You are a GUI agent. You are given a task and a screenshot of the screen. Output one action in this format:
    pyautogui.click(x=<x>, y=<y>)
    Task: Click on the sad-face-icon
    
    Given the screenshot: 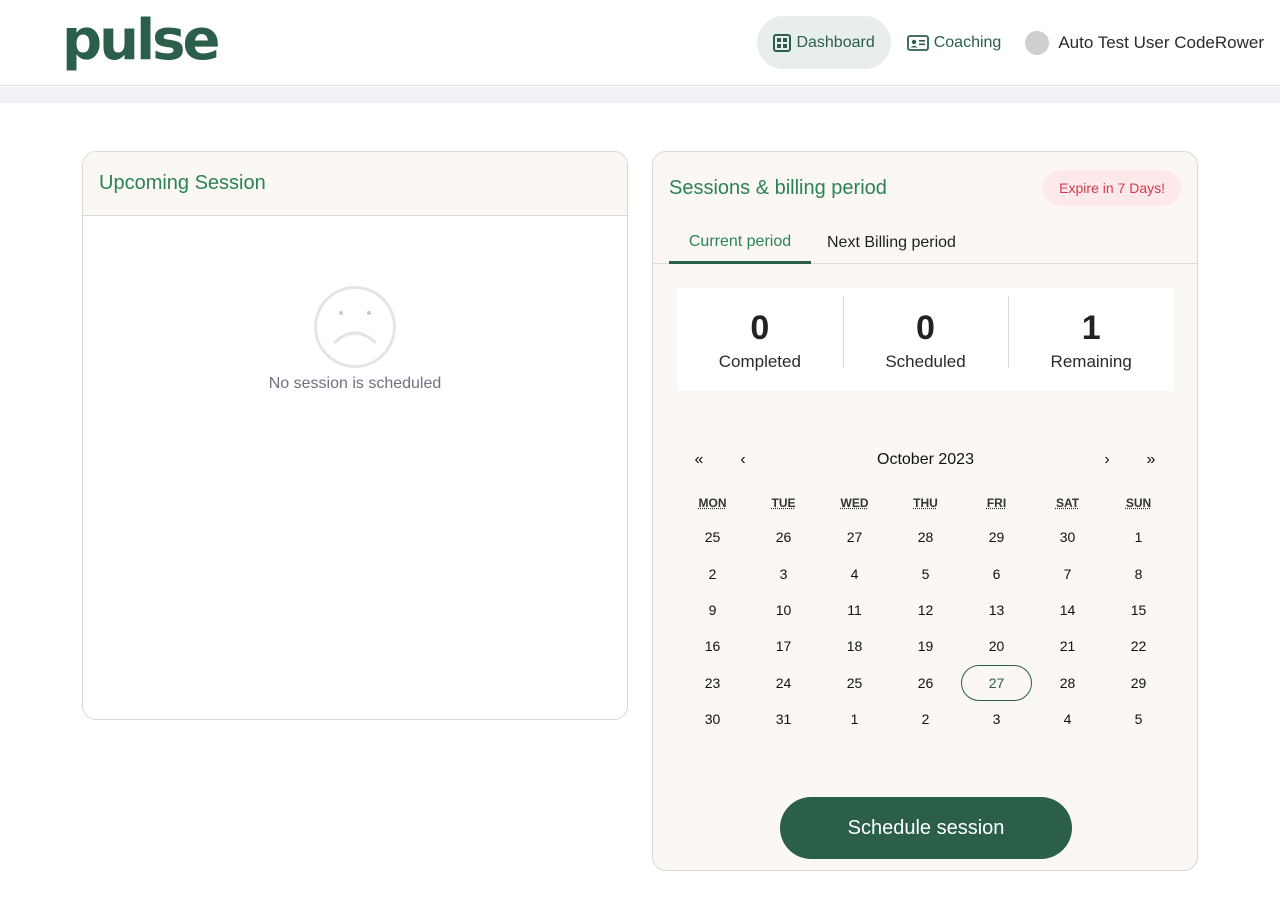 What is the action you would take?
    pyautogui.click(x=355, y=327)
    